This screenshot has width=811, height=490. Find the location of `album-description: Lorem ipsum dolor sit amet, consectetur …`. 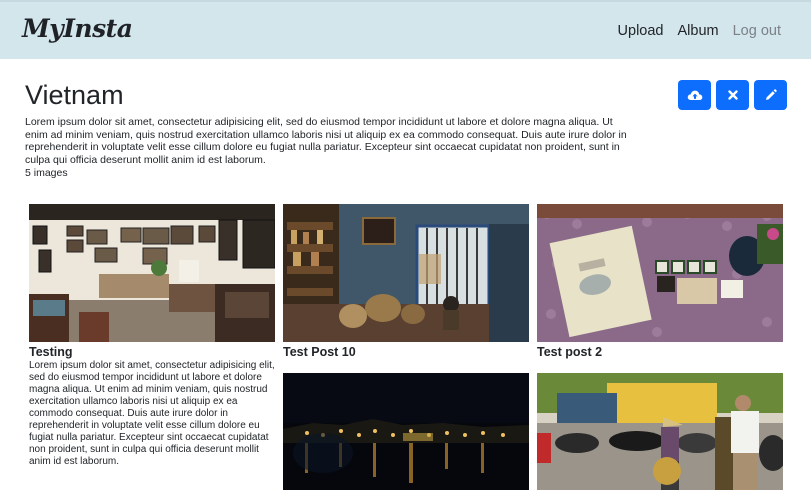

album-description: Lorem ipsum dolor sit amet, consectetur … is located at coordinates (326, 141).